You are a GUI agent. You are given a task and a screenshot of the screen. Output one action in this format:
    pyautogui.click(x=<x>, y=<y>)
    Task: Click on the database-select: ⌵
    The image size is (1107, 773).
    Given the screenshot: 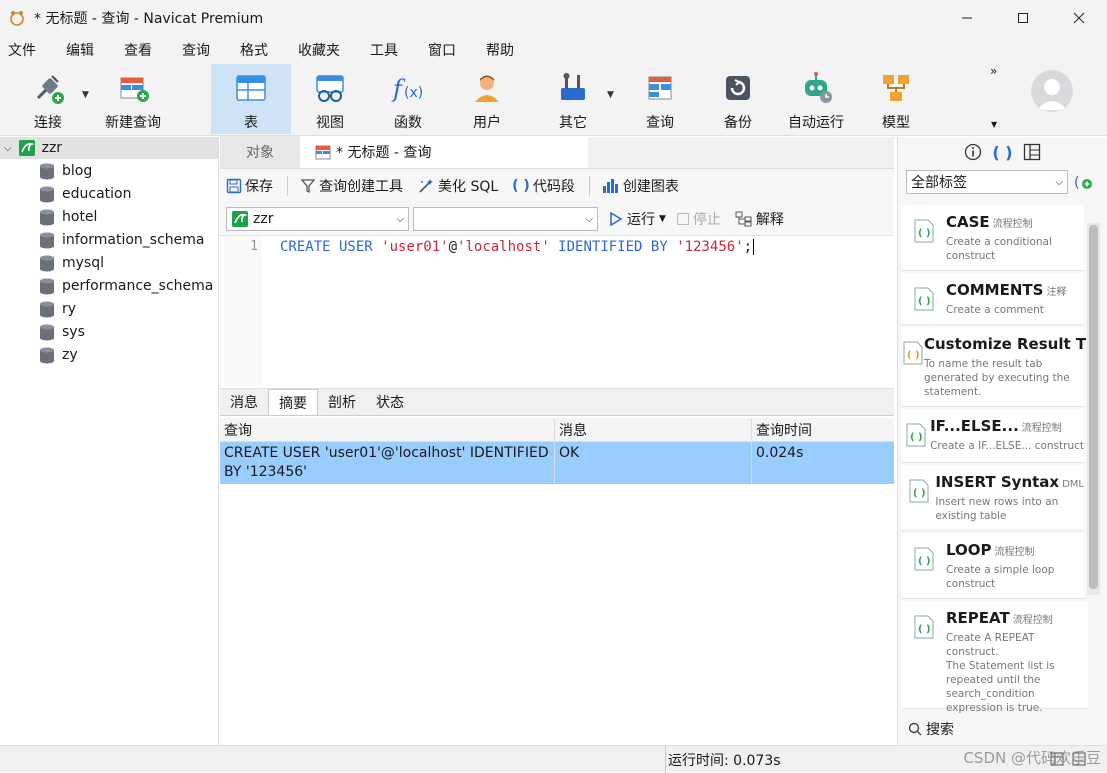 What is the action you would take?
    pyautogui.click(x=505, y=219)
    